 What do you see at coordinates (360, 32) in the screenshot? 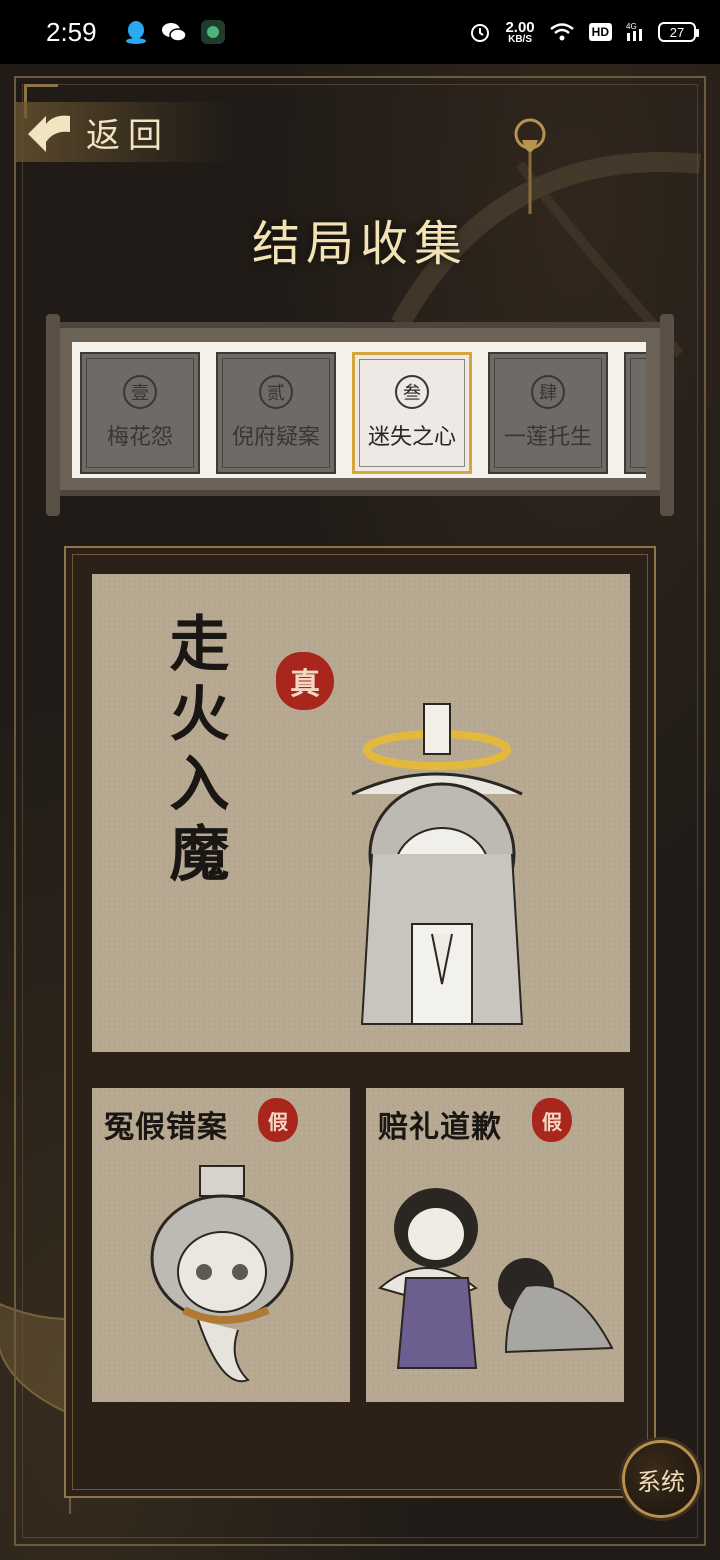
I see `status-bar: 2:59 2.00 KB/S HD 4G 27` at bounding box center [360, 32].